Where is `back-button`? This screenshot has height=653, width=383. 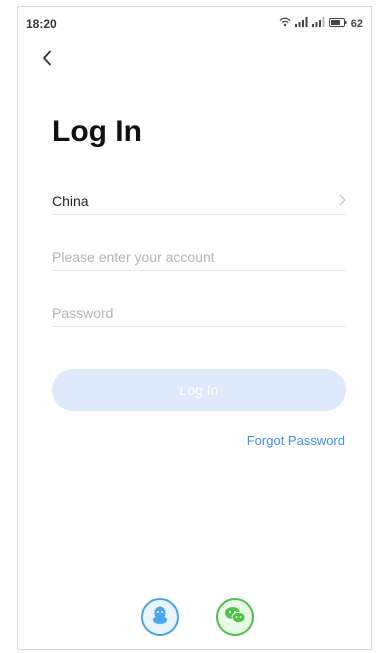 back-button is located at coordinates (47, 60).